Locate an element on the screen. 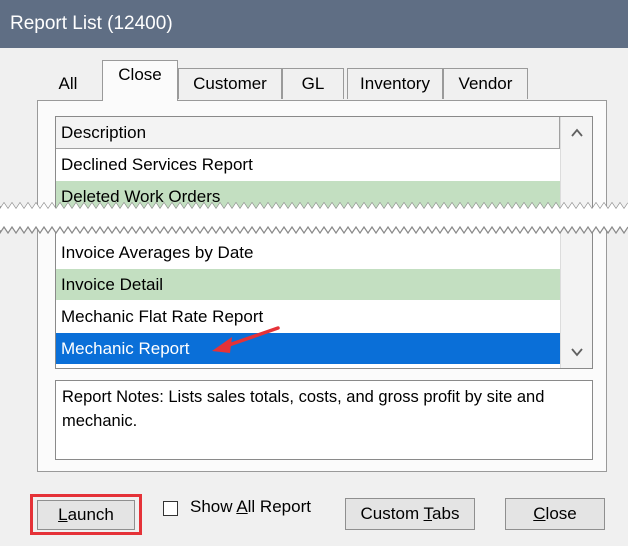  list-break-icon is located at coordinates (314, 218).